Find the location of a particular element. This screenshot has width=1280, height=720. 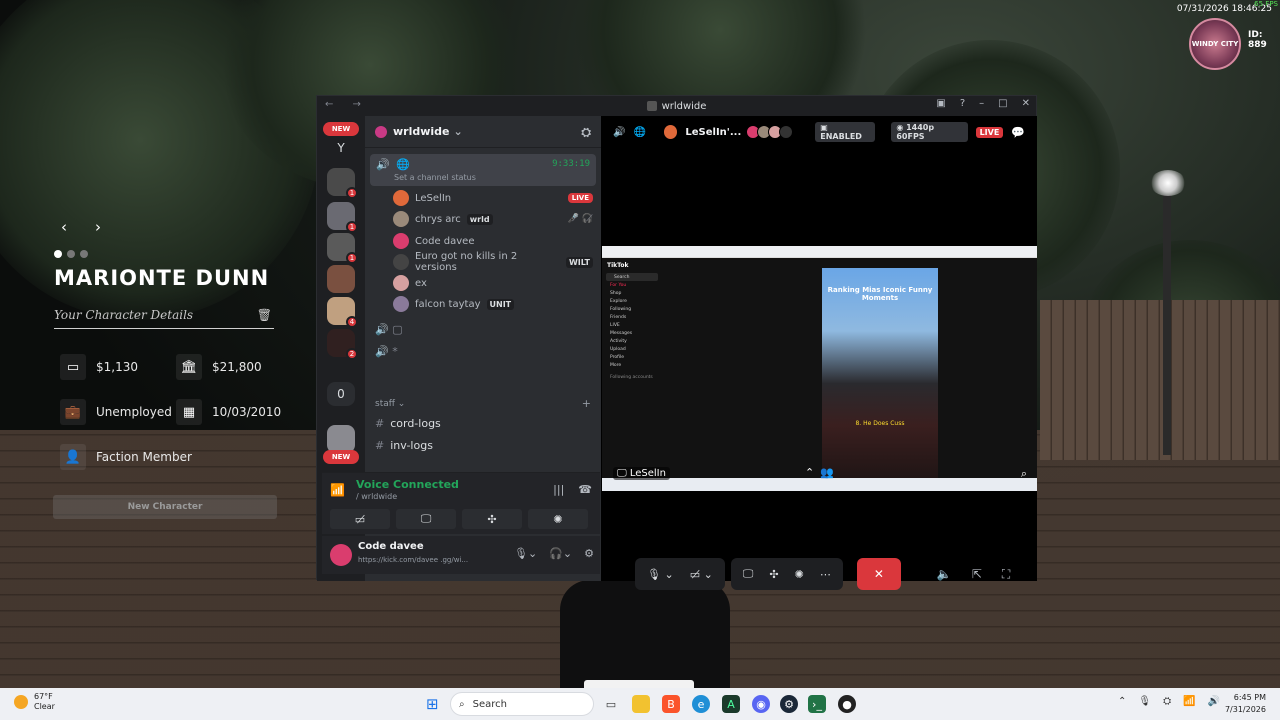

text-channel: # inv-logs is located at coordinates (404, 445).